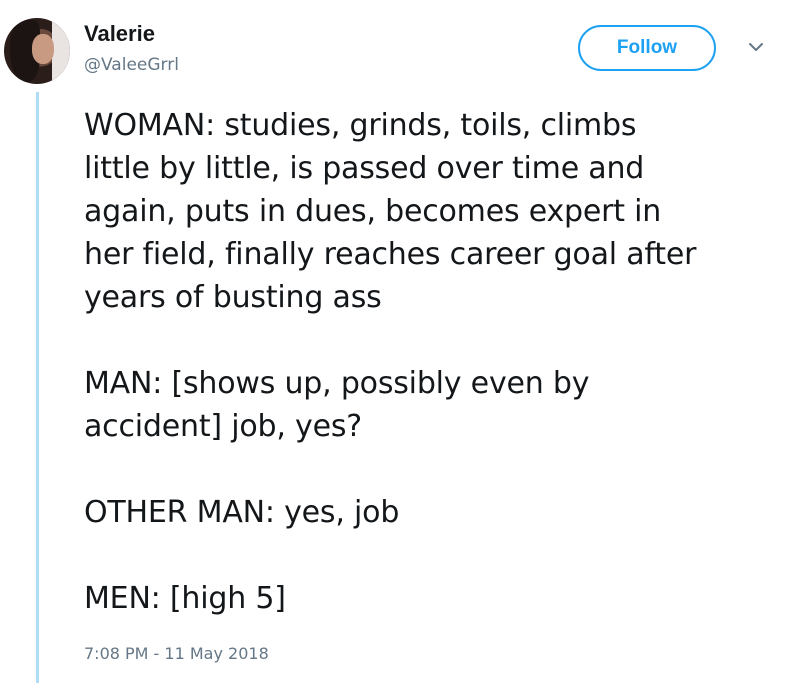 The image size is (800, 683). I want to click on avatar-background, so click(61, 51).